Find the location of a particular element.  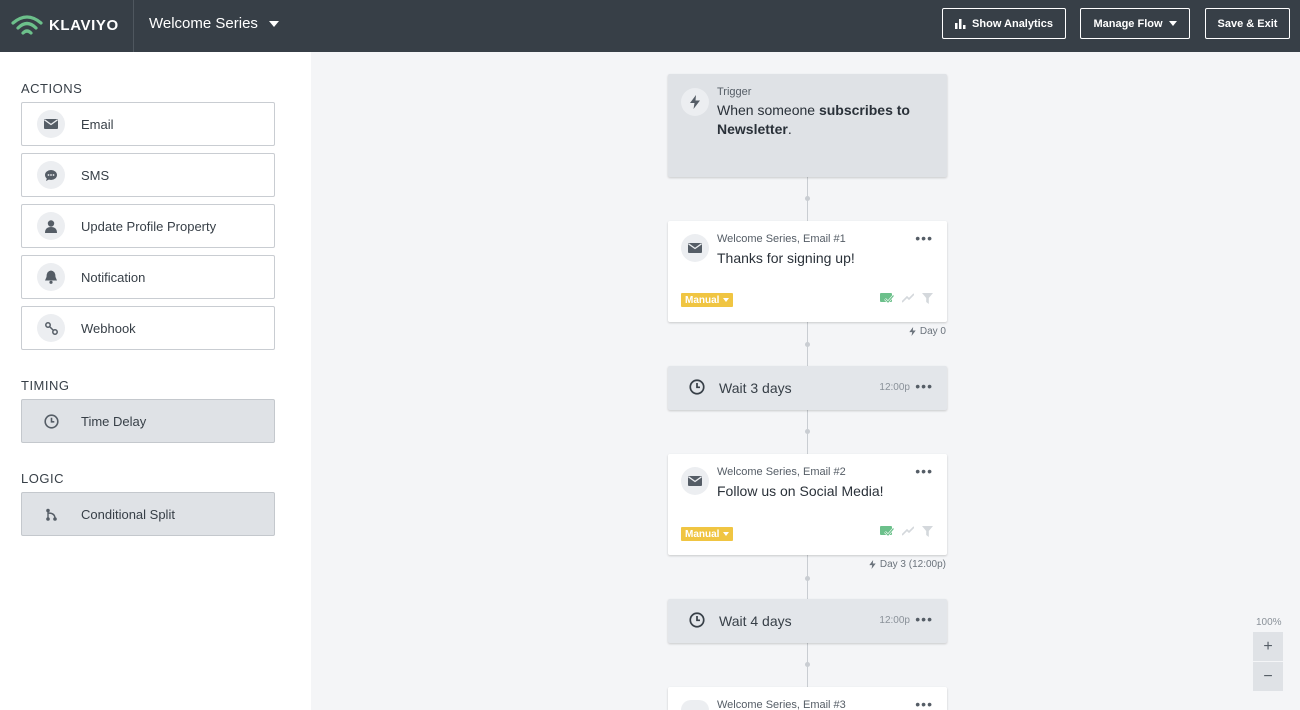

klaviyo-logo: KLAVIYO is located at coordinates (65, 25).